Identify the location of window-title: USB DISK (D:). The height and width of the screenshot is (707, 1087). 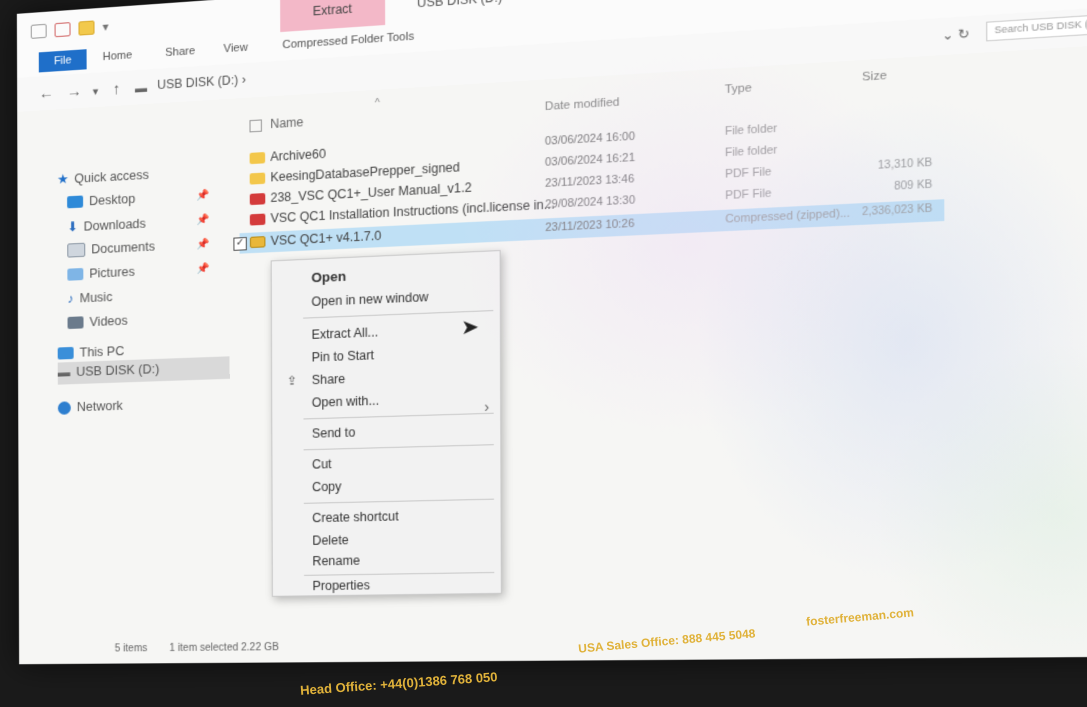
(459, 5).